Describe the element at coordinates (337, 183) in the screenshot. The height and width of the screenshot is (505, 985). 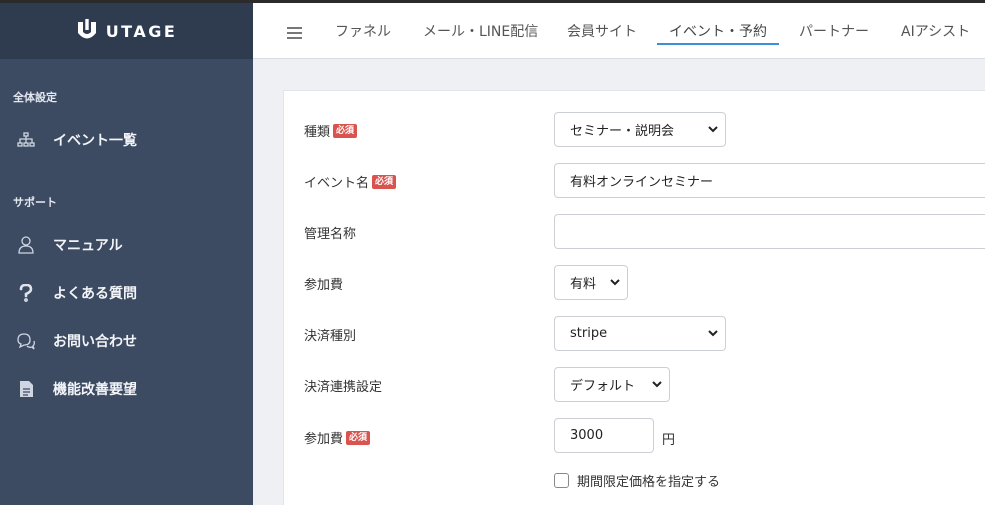
I see `event-name-label-text: イベント名` at that location.